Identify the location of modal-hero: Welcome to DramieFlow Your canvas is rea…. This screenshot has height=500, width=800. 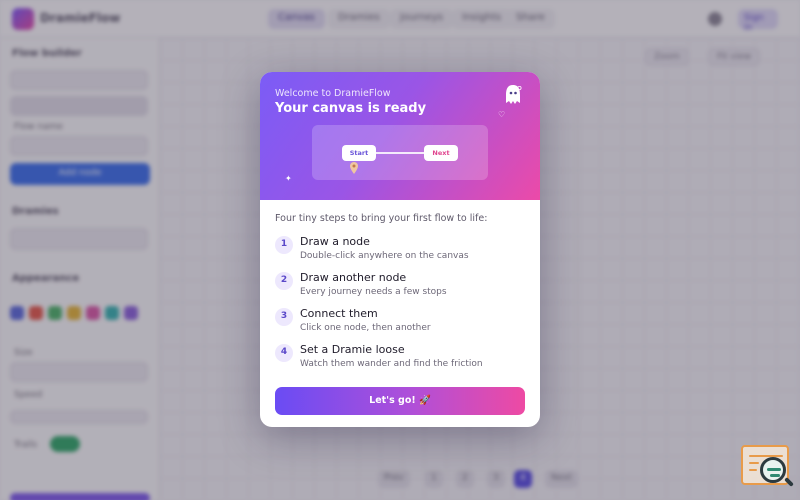
(400, 136).